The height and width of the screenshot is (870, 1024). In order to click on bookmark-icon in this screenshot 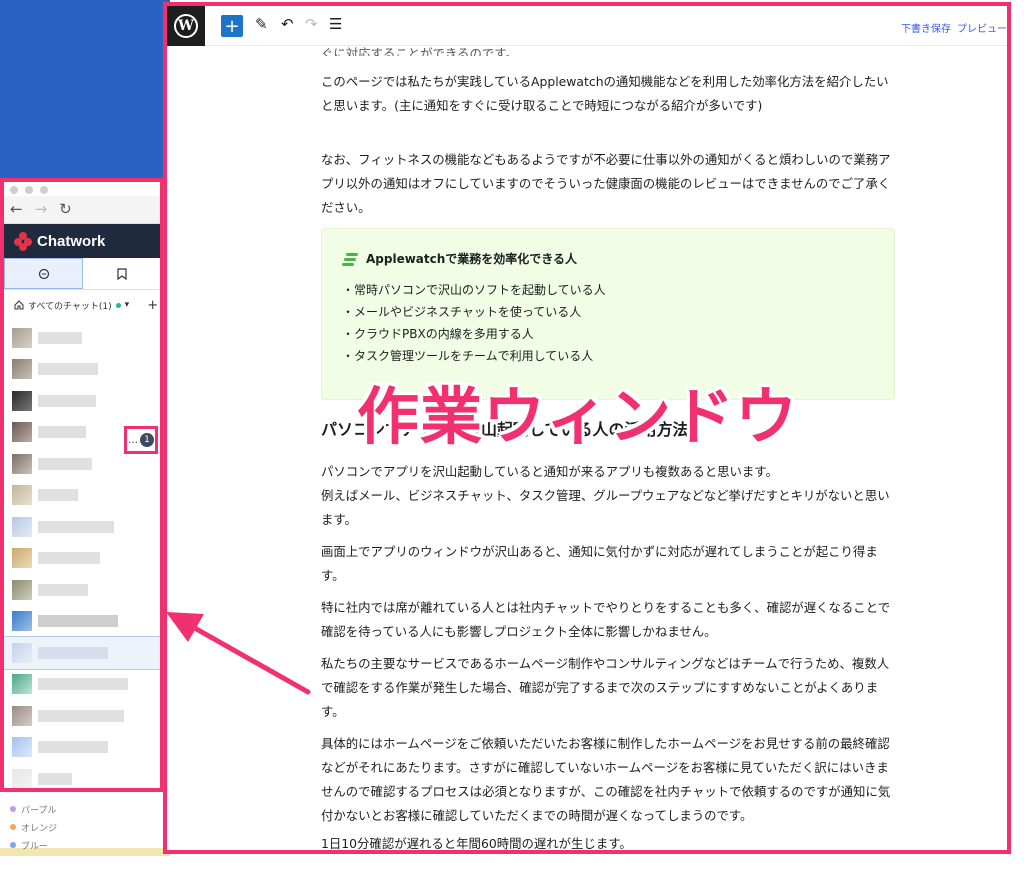, I will do `click(121, 273)`.